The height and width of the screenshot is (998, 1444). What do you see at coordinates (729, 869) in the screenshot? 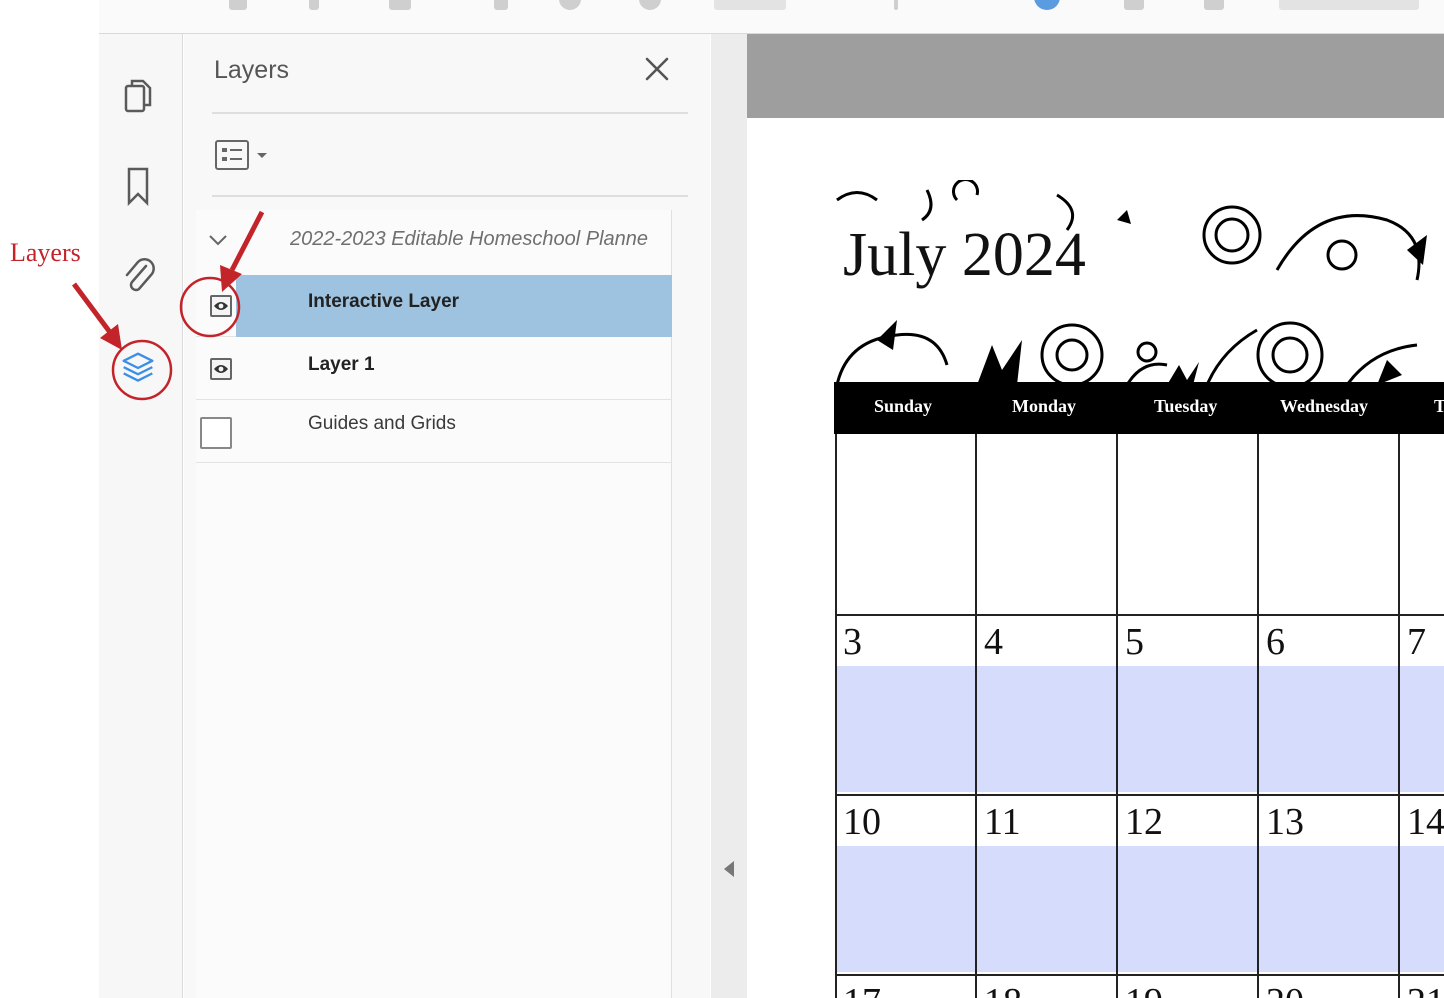
I see `collapse-panel-arrow-icon` at bounding box center [729, 869].